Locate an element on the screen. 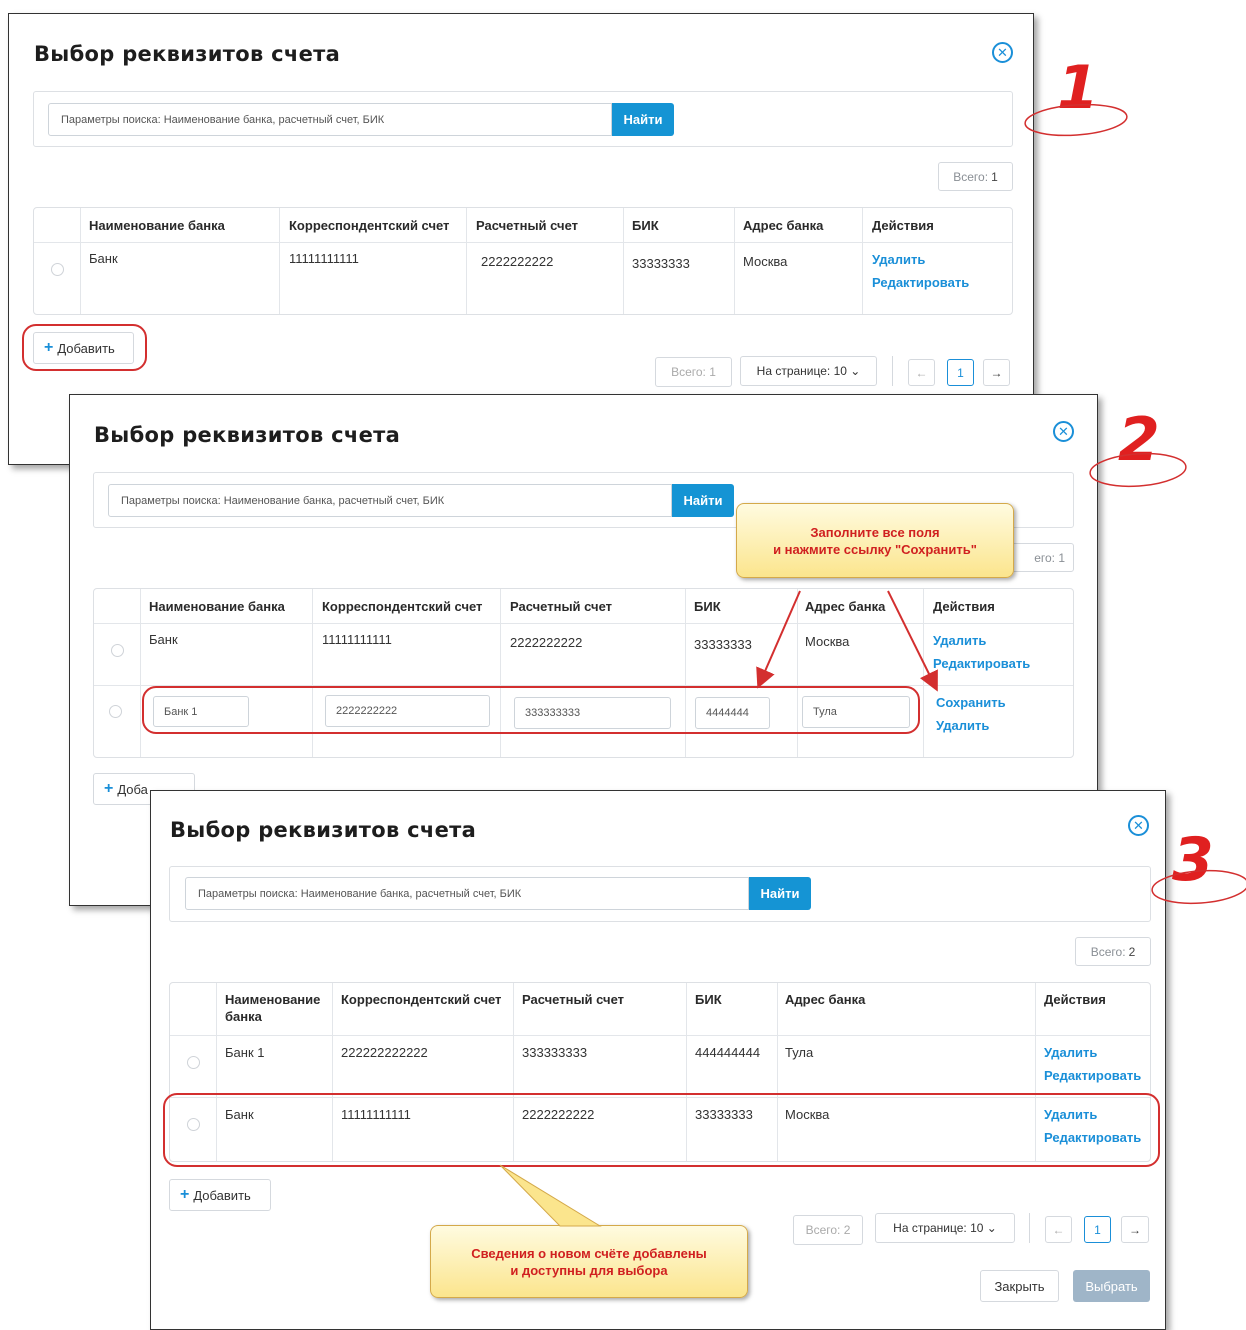 This screenshot has height=1330, width=1246. save-link: Сохранить is located at coordinates (971, 702).